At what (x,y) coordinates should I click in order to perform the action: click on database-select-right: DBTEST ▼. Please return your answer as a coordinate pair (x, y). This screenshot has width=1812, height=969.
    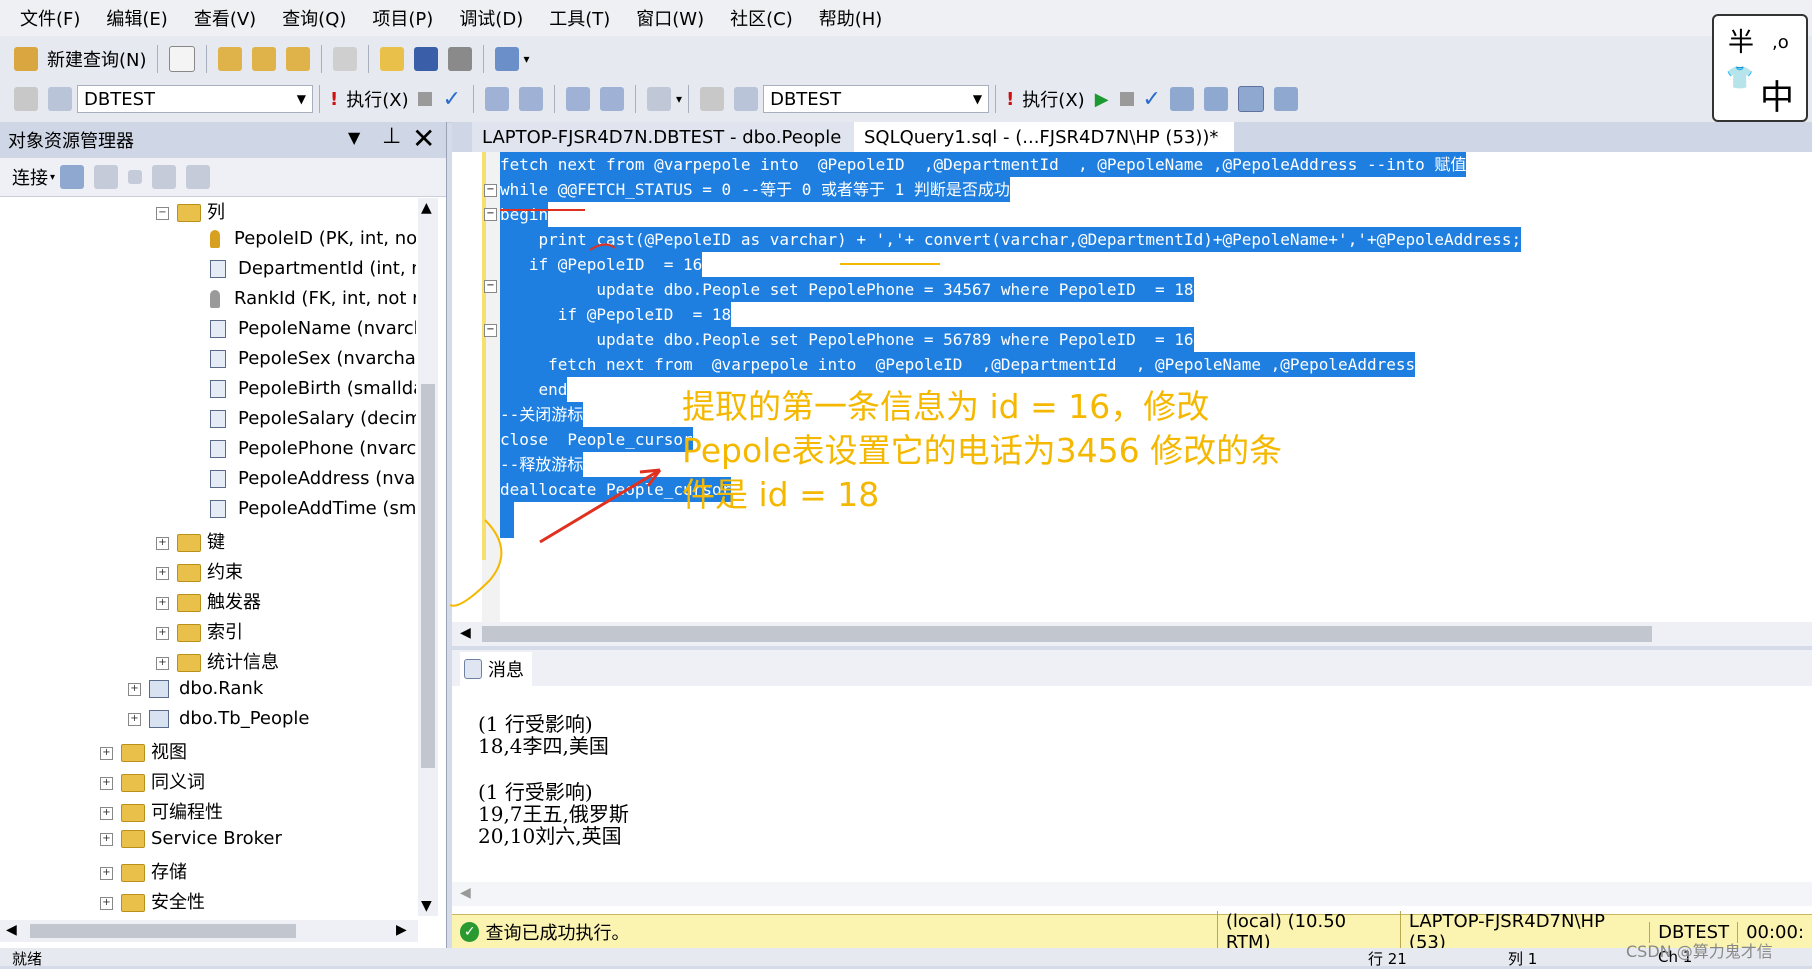
    Looking at the image, I should click on (876, 99).